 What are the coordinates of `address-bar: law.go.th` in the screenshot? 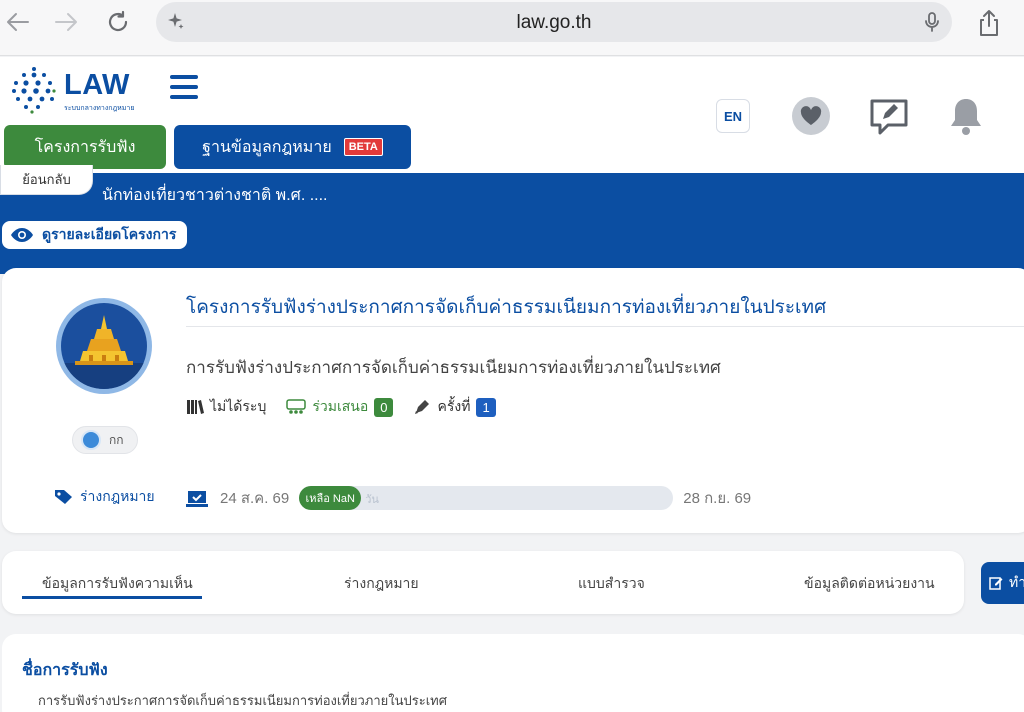 It's located at (554, 22).